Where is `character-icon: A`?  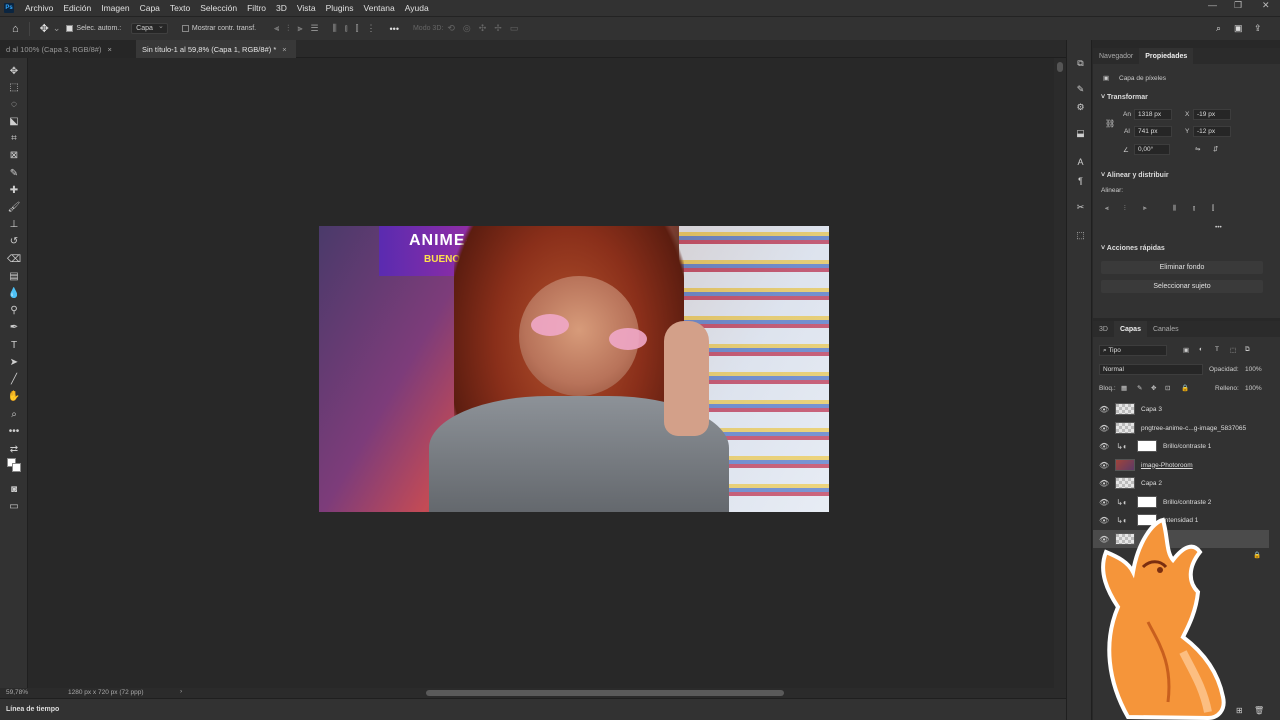 character-icon: A is located at coordinates (1080, 161).